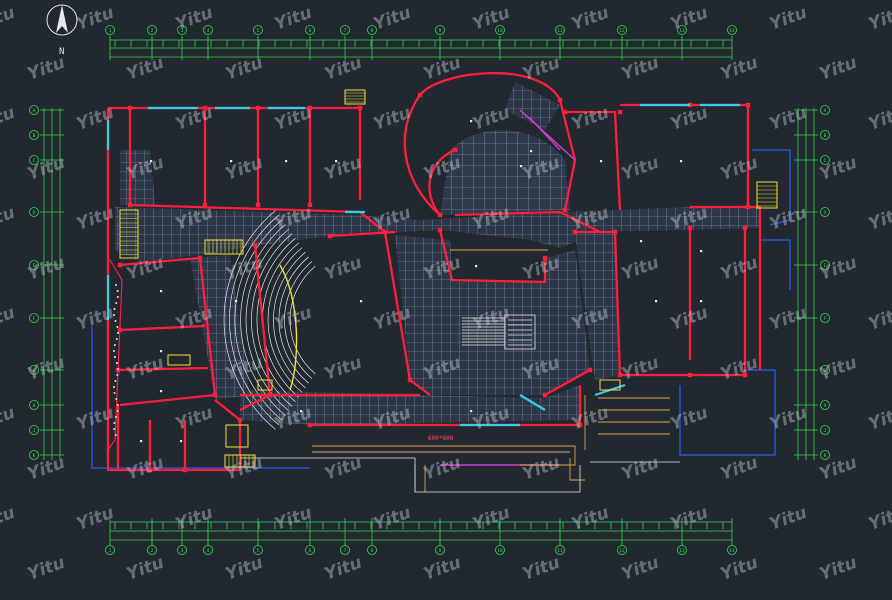  I want to click on axis-label: D, so click(825, 213).